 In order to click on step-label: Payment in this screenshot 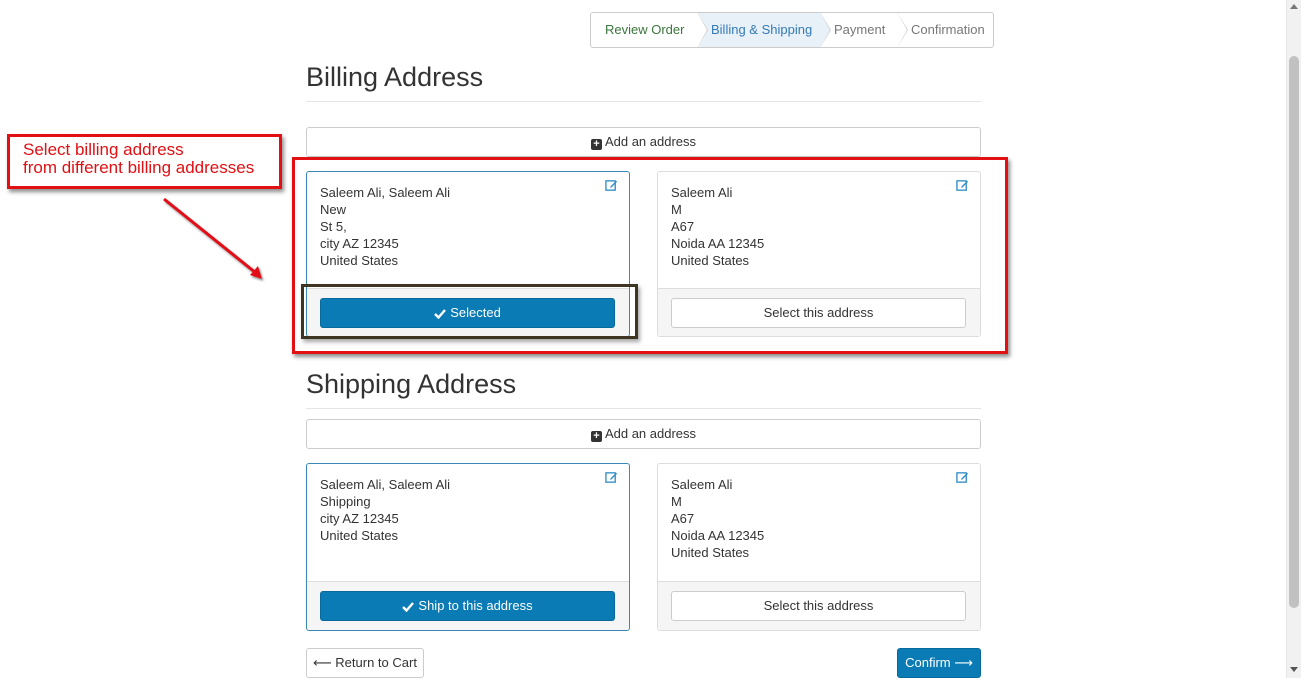, I will do `click(860, 29)`.